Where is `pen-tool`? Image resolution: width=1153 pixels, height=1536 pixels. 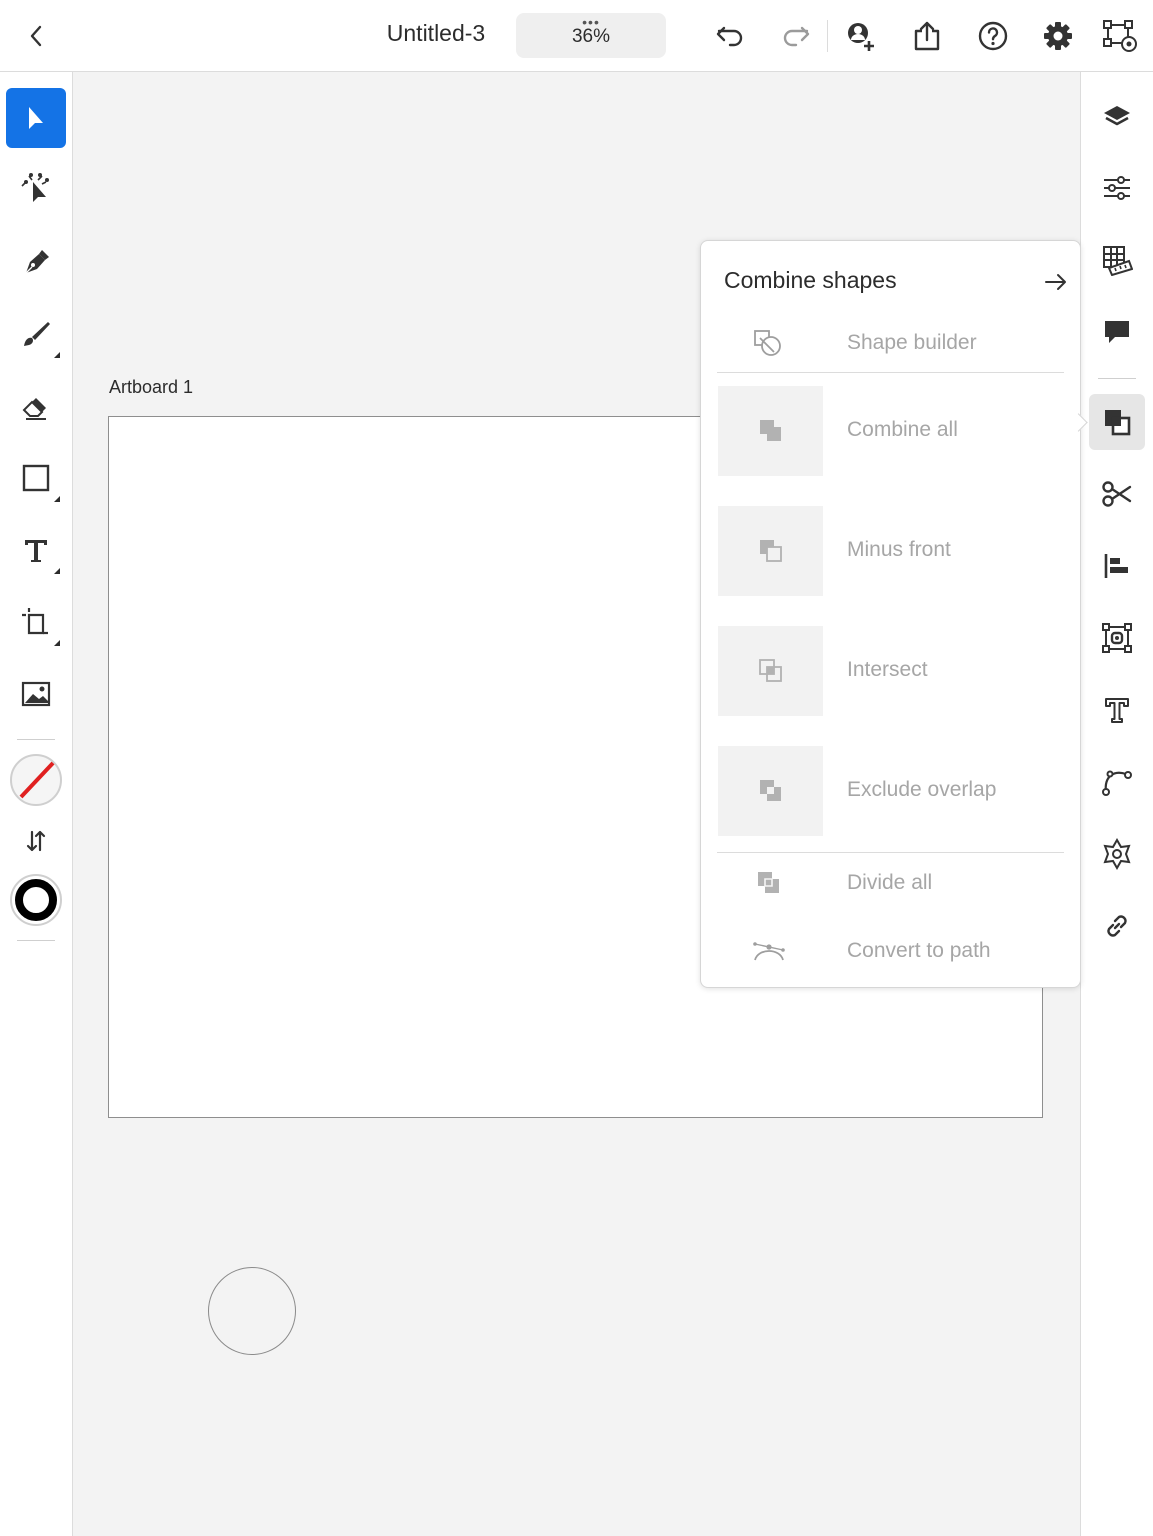
pen-tool is located at coordinates (36, 262).